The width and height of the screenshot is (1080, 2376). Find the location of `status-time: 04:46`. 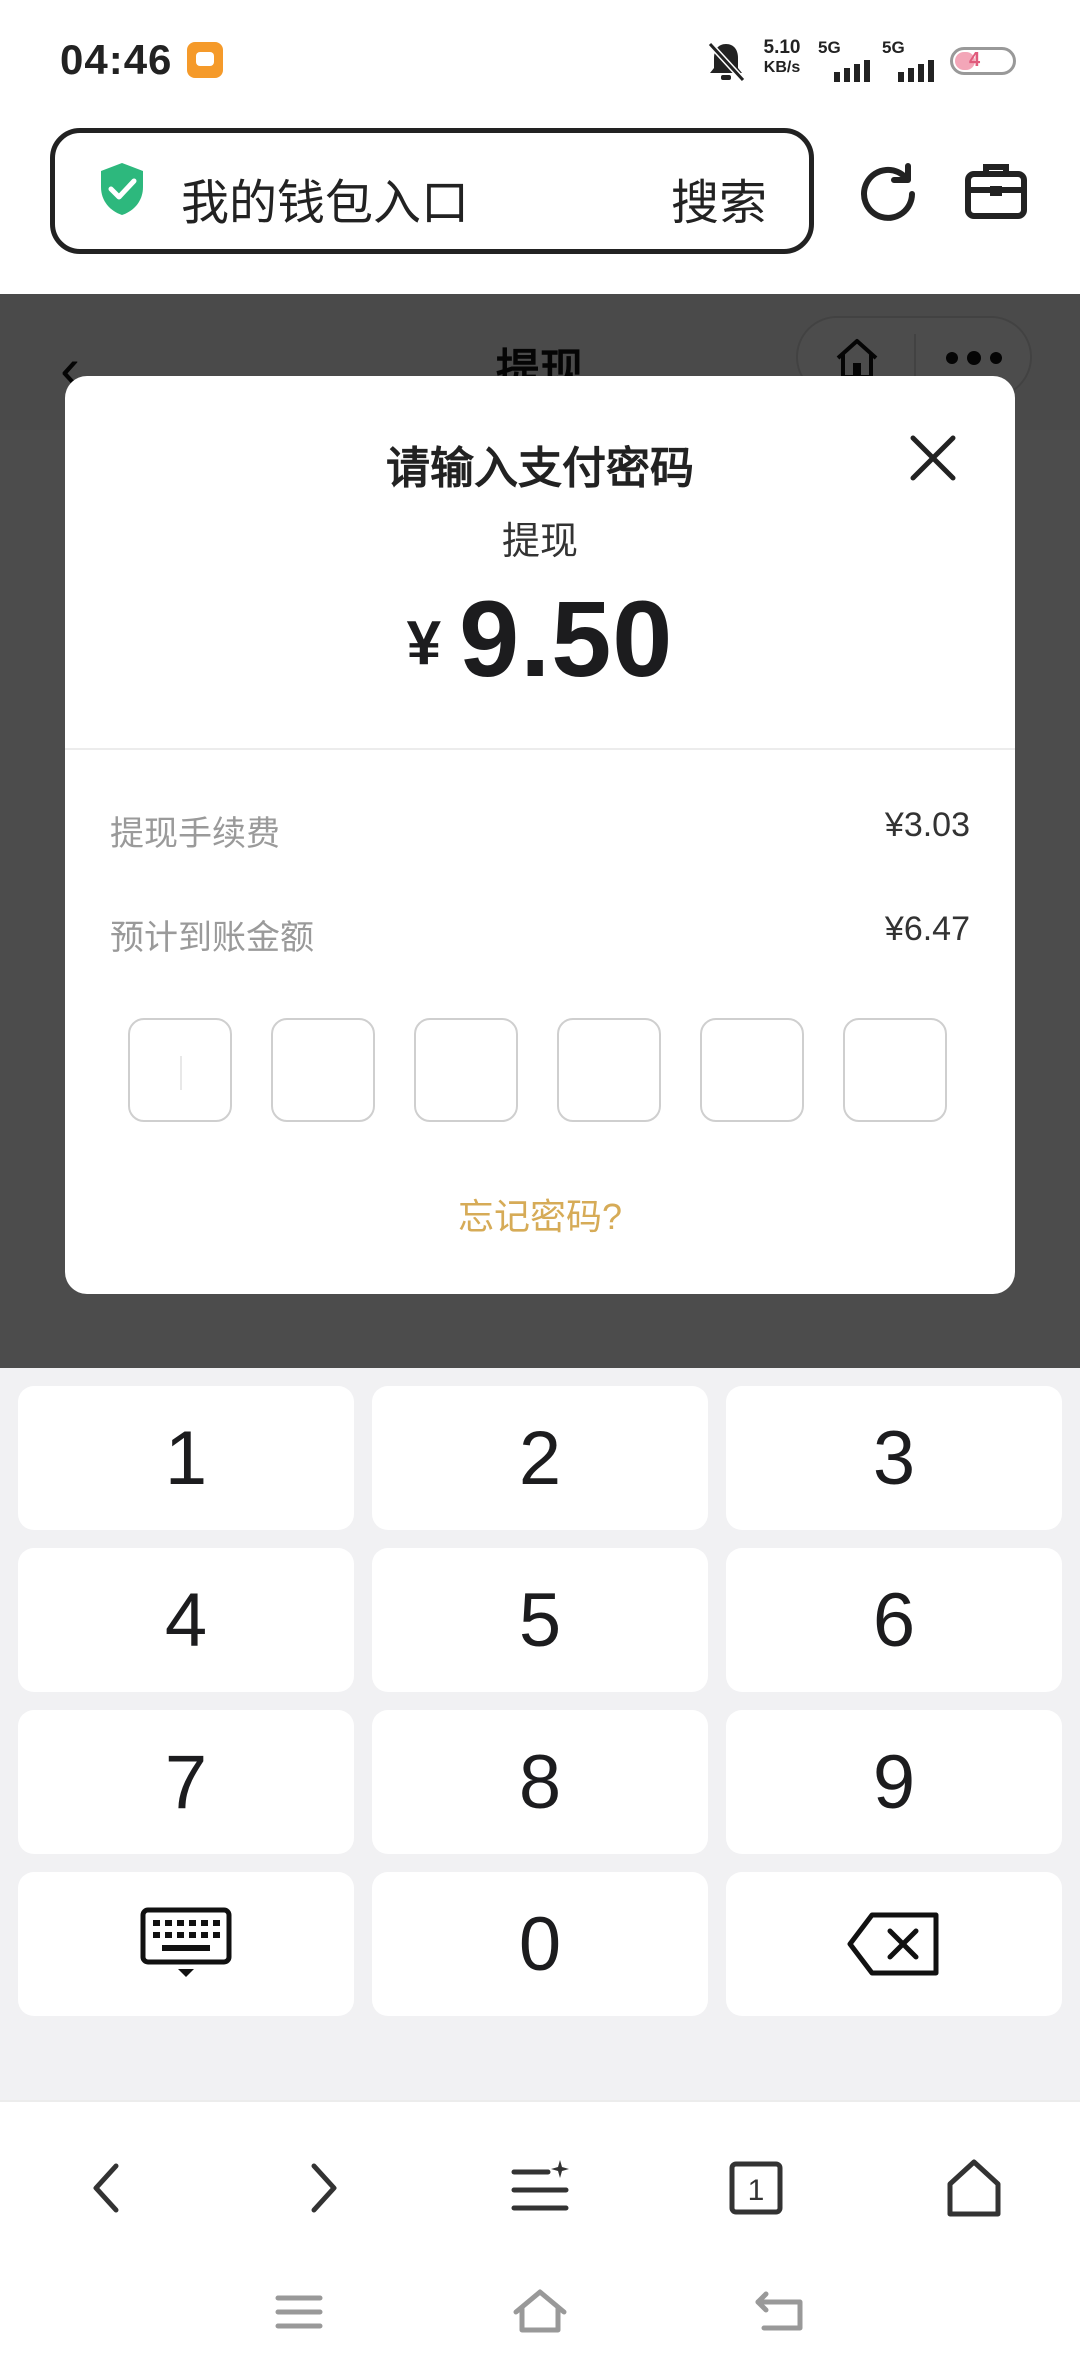

status-time: 04:46 is located at coordinates (116, 59).